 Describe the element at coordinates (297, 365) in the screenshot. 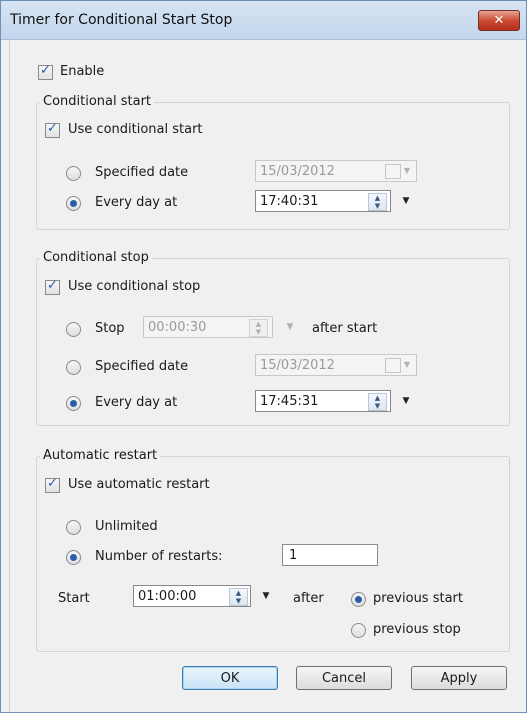

I see `stop-specified-date-value: 15/03/2012` at that location.